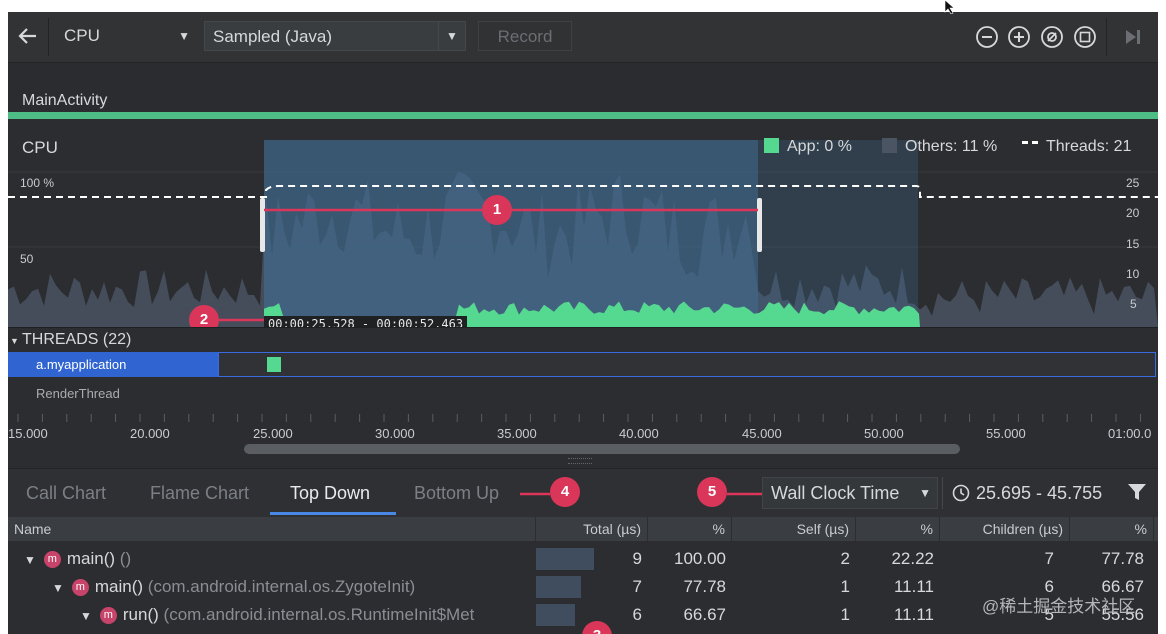 This screenshot has height=634, width=1166. Describe the element at coordinates (1030, 144) in the screenshot. I see `legend-threads-swatch` at that location.